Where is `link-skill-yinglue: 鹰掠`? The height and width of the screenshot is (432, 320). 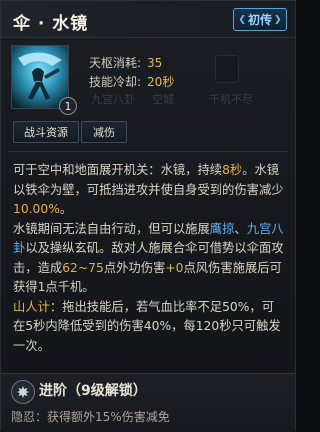
link-skill-yinglue: 鹰掠 is located at coordinates (222, 229).